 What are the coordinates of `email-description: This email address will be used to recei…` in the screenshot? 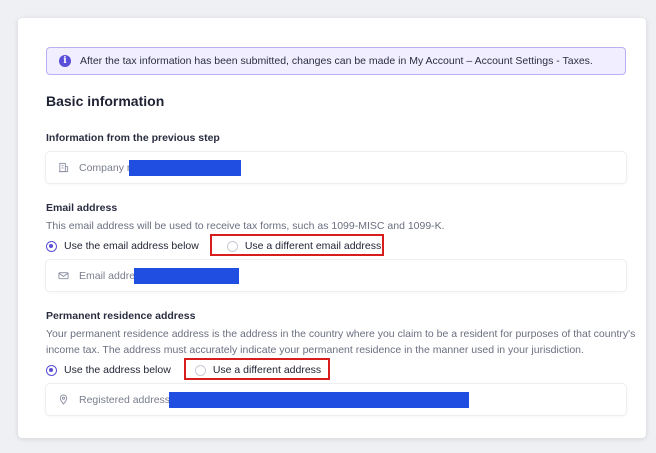 It's located at (245, 226).